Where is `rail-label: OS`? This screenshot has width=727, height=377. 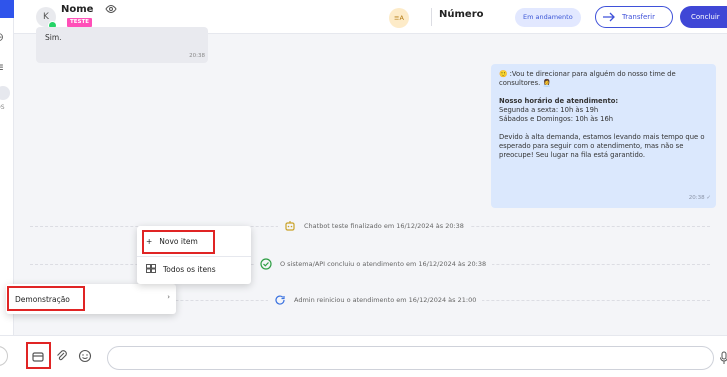 rail-label: OS is located at coordinates (2, 107).